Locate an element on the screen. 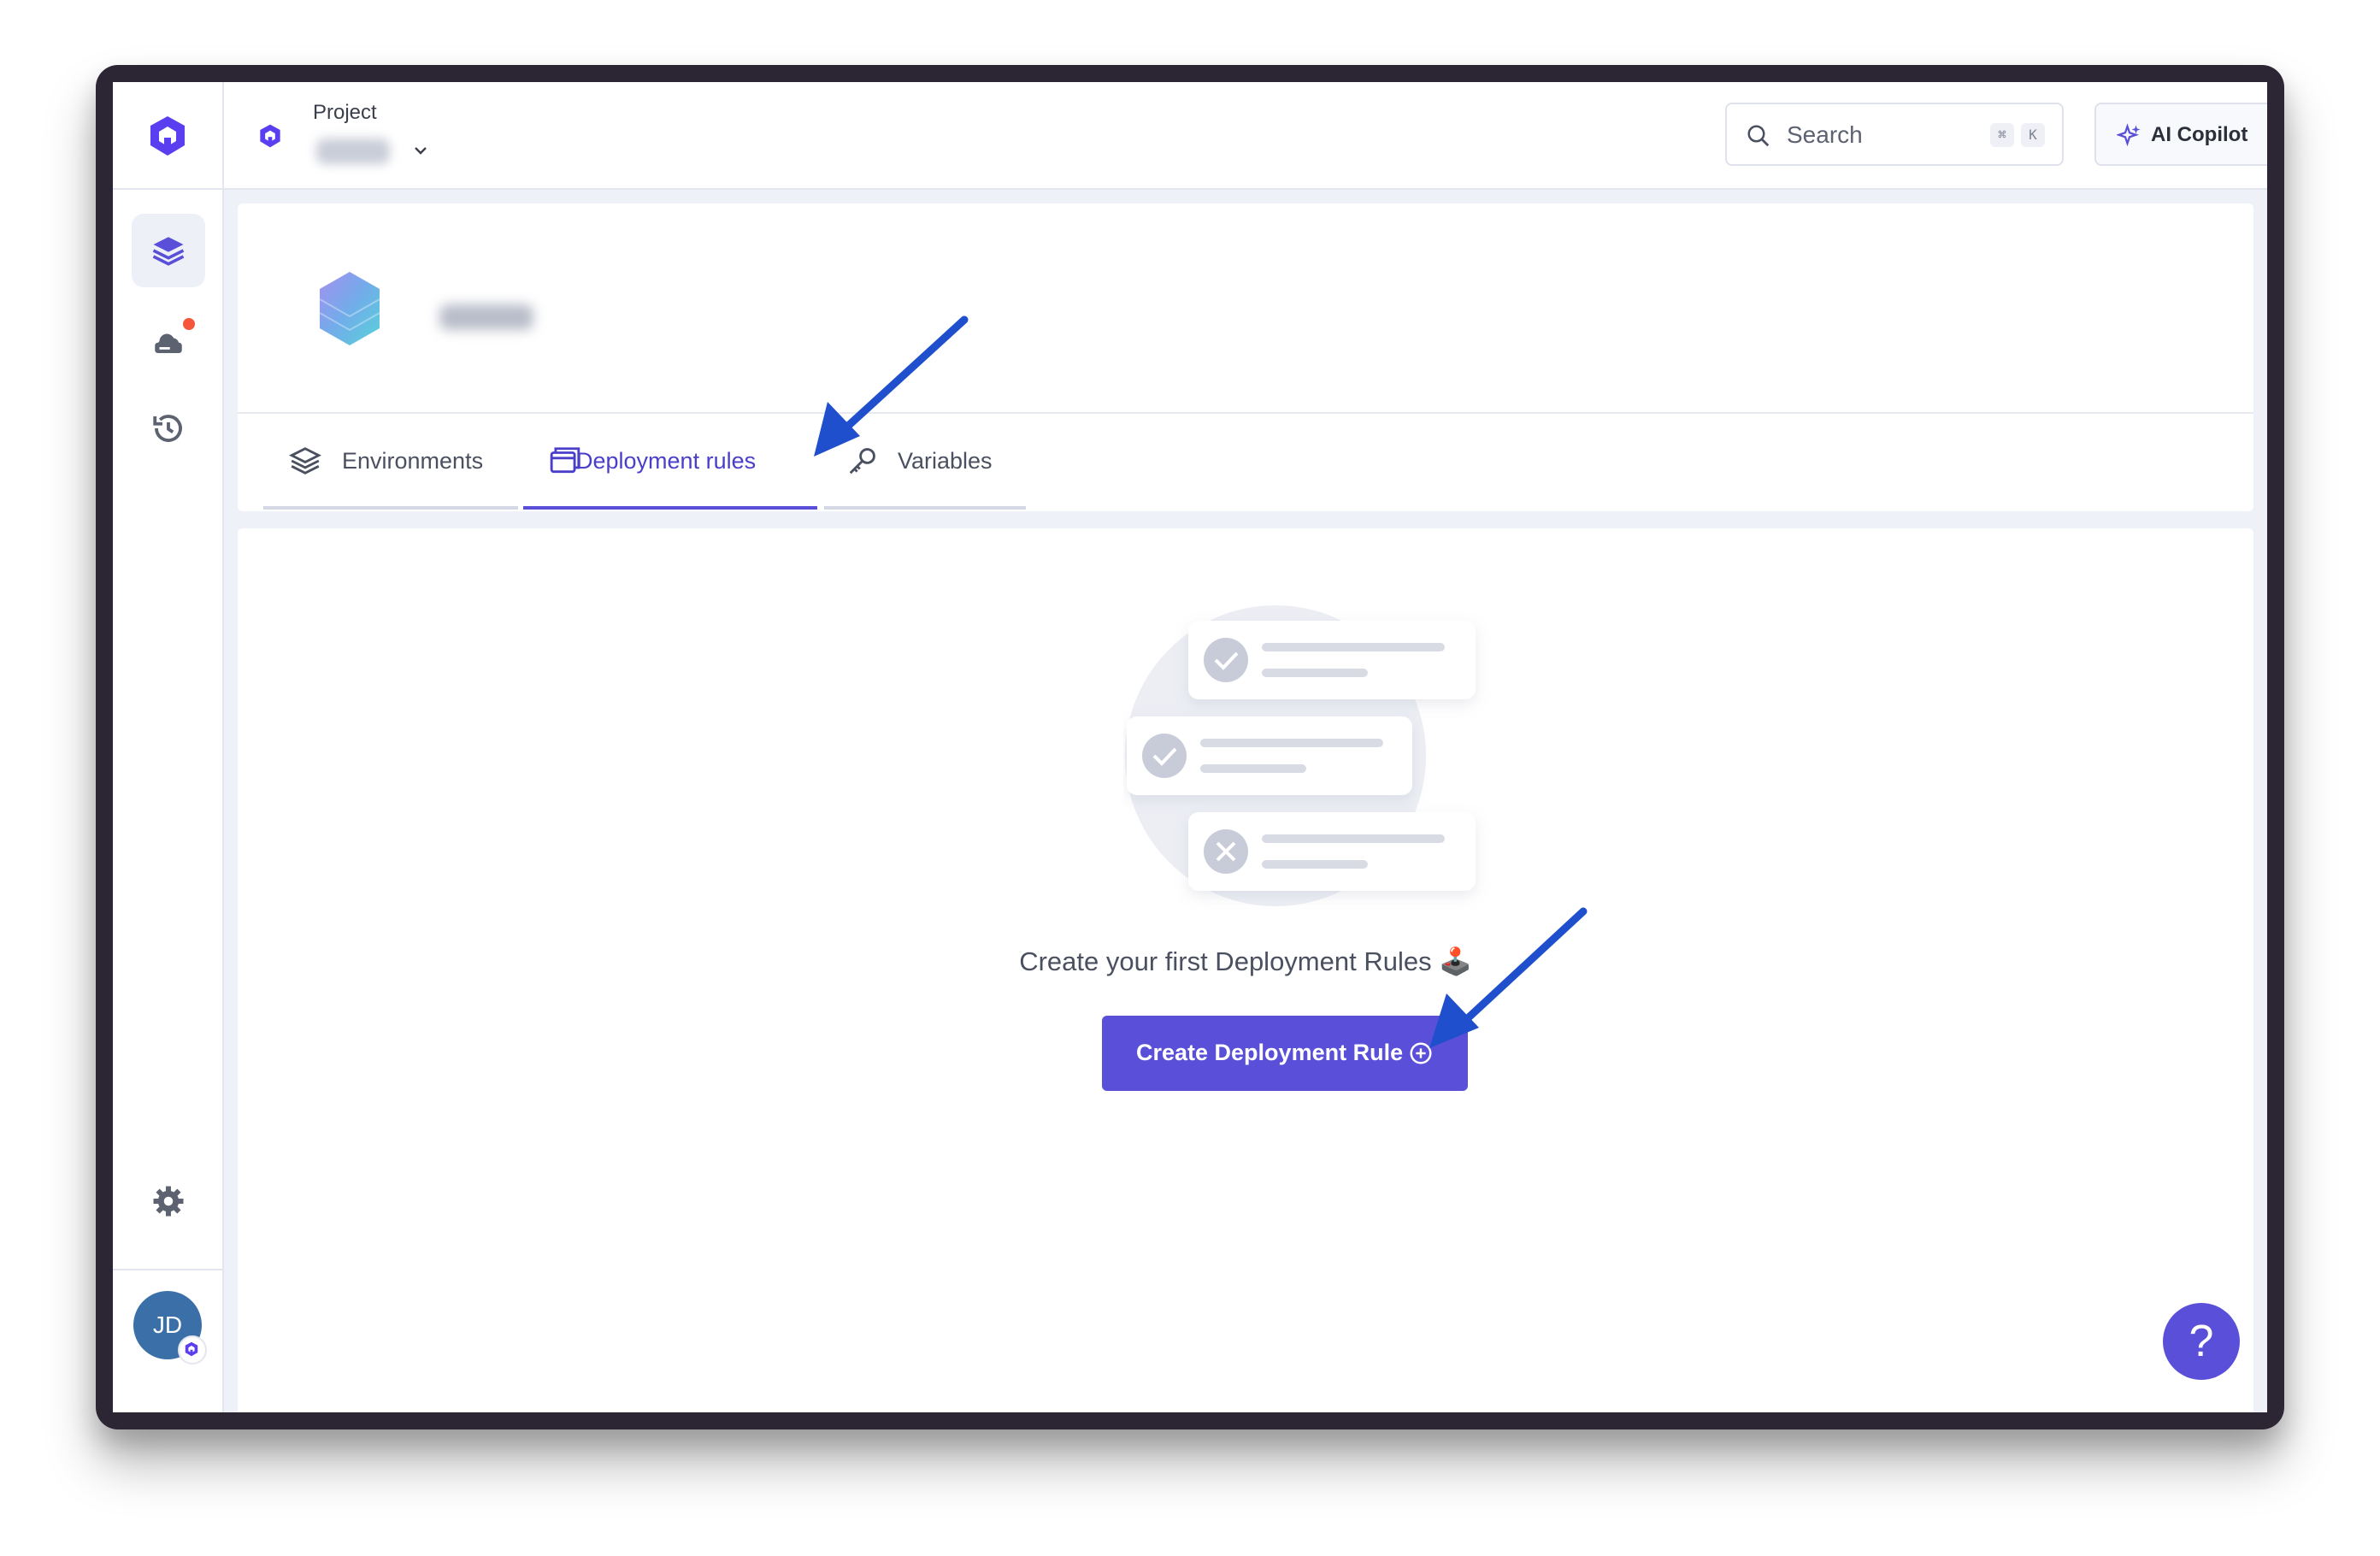  project-name-redacted is located at coordinates (353, 151).